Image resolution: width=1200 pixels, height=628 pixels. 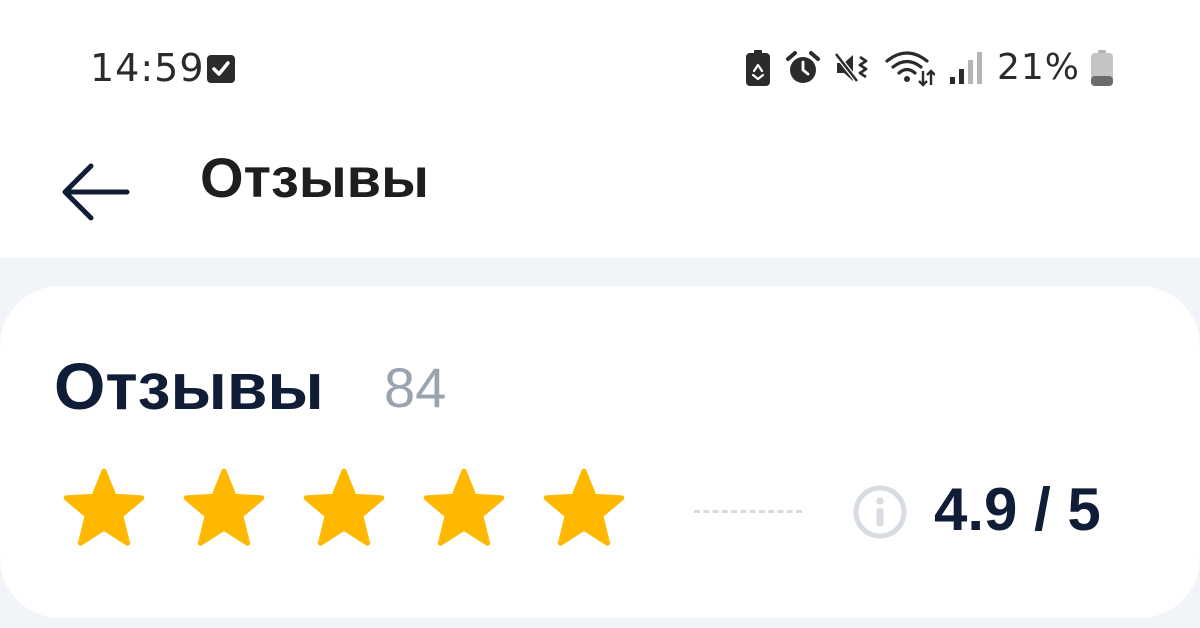 I want to click on signal-icon, so click(x=965, y=68).